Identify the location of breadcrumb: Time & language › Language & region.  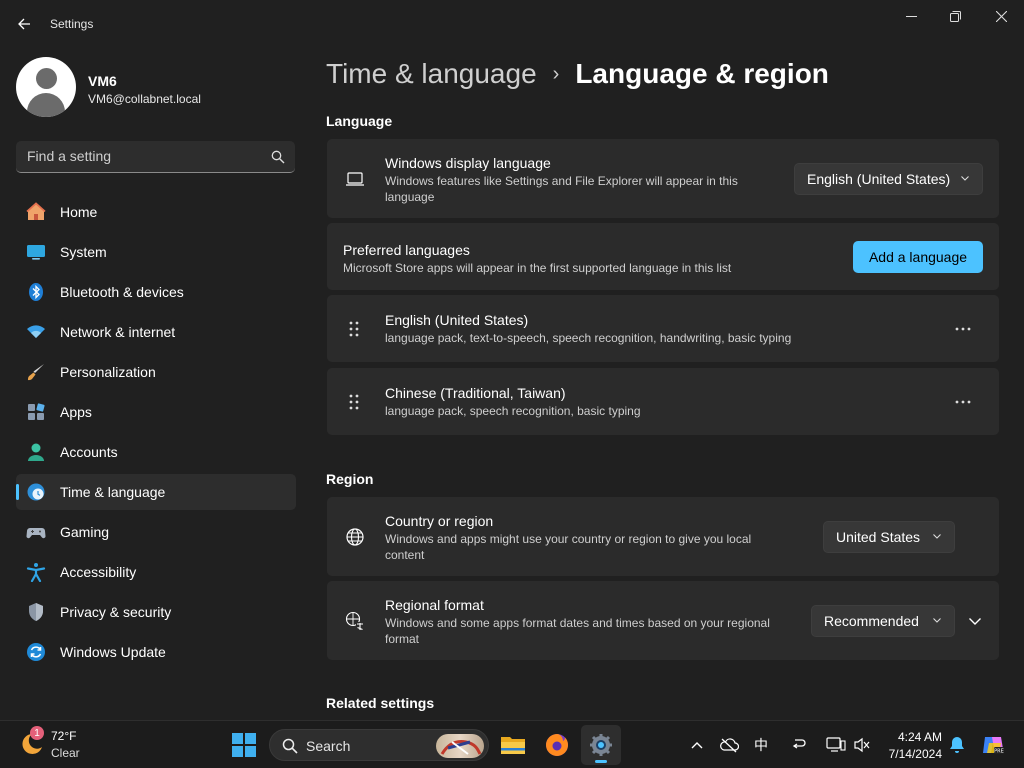
(577, 74).